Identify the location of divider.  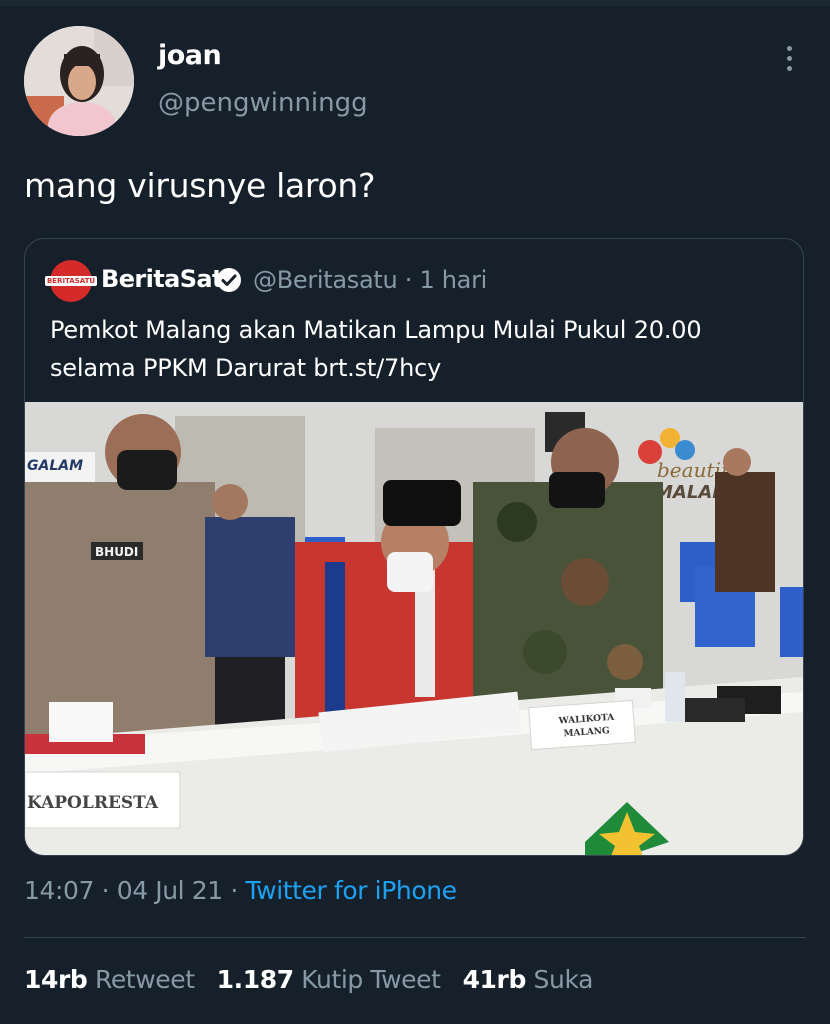
(415, 937).